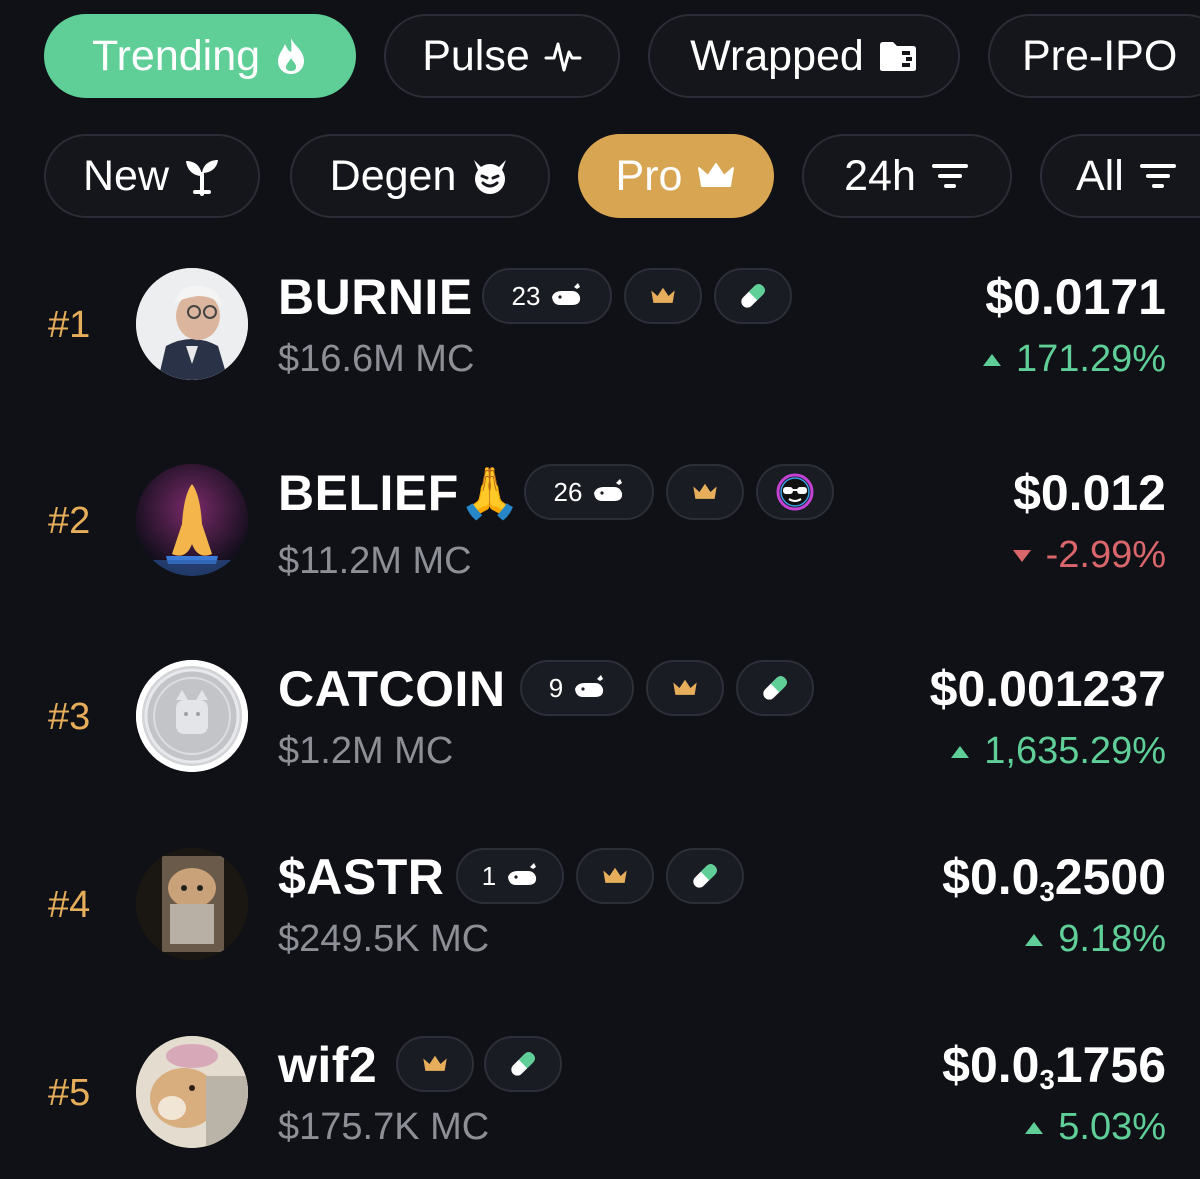 Image resolution: width=1200 pixels, height=1179 pixels. I want to click on filter-row: New Degen Pro 24h All, so click(600, 176).